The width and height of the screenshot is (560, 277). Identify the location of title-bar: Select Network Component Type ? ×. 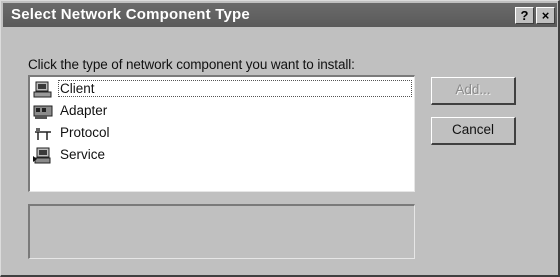
(280, 15).